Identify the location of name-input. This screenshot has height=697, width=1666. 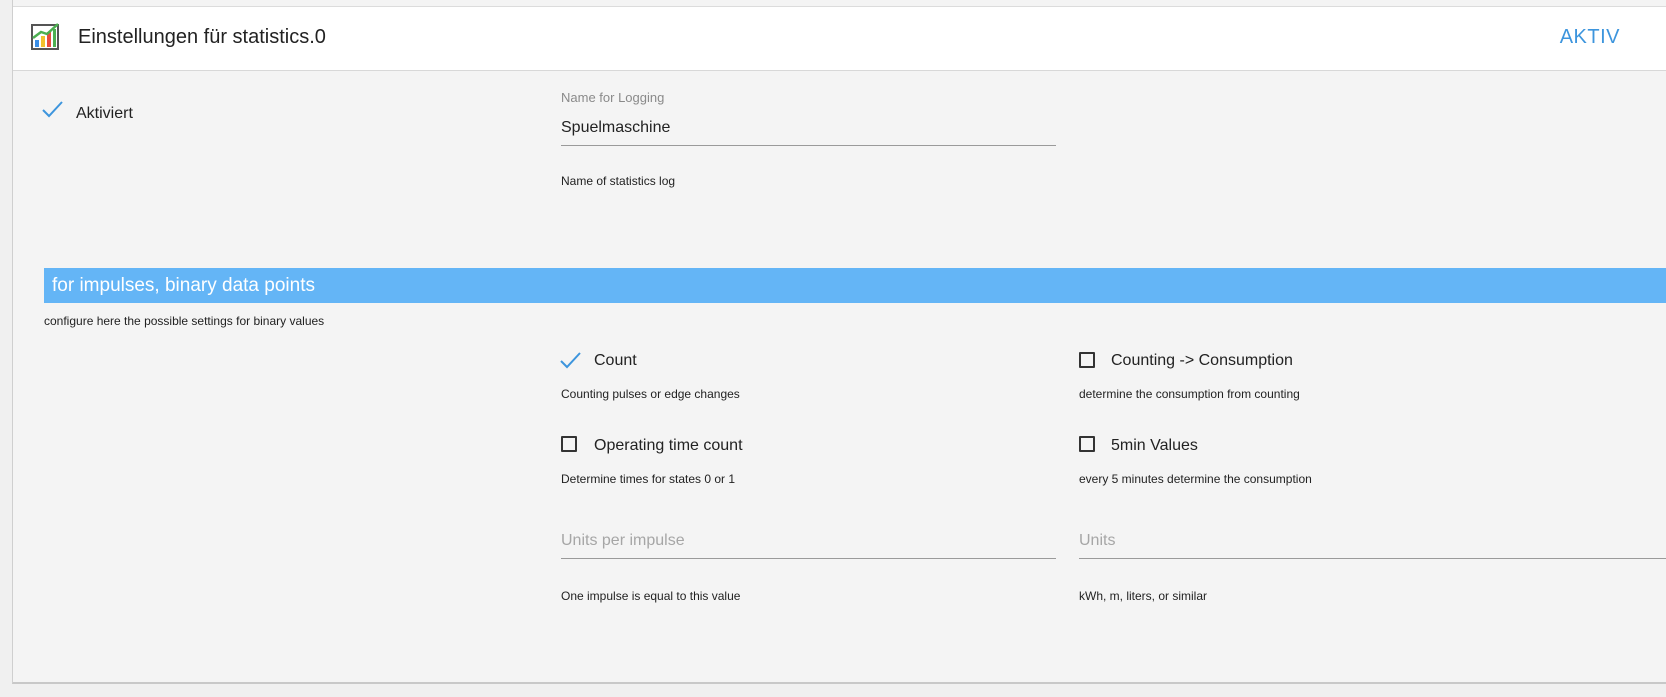
(808, 132).